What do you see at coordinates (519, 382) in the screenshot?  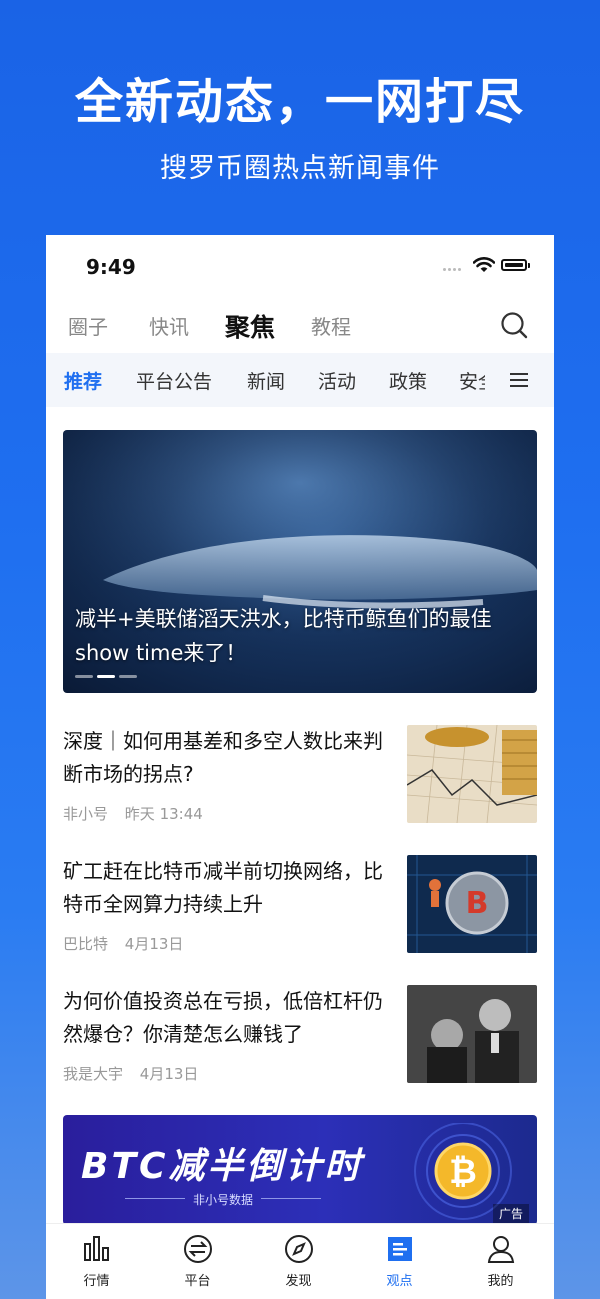 I see `menu-icon` at bounding box center [519, 382].